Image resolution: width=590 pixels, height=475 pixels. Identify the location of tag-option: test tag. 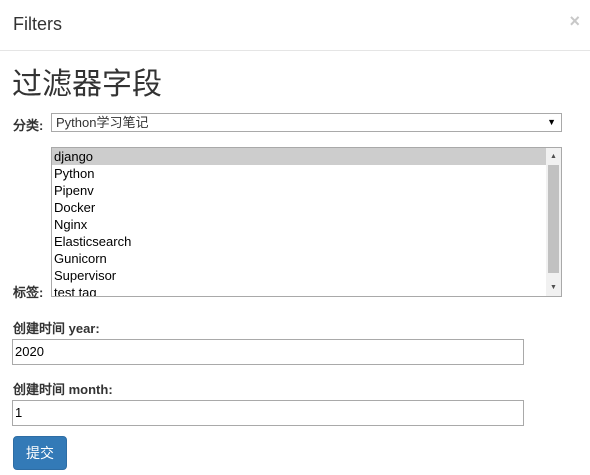
(299, 290).